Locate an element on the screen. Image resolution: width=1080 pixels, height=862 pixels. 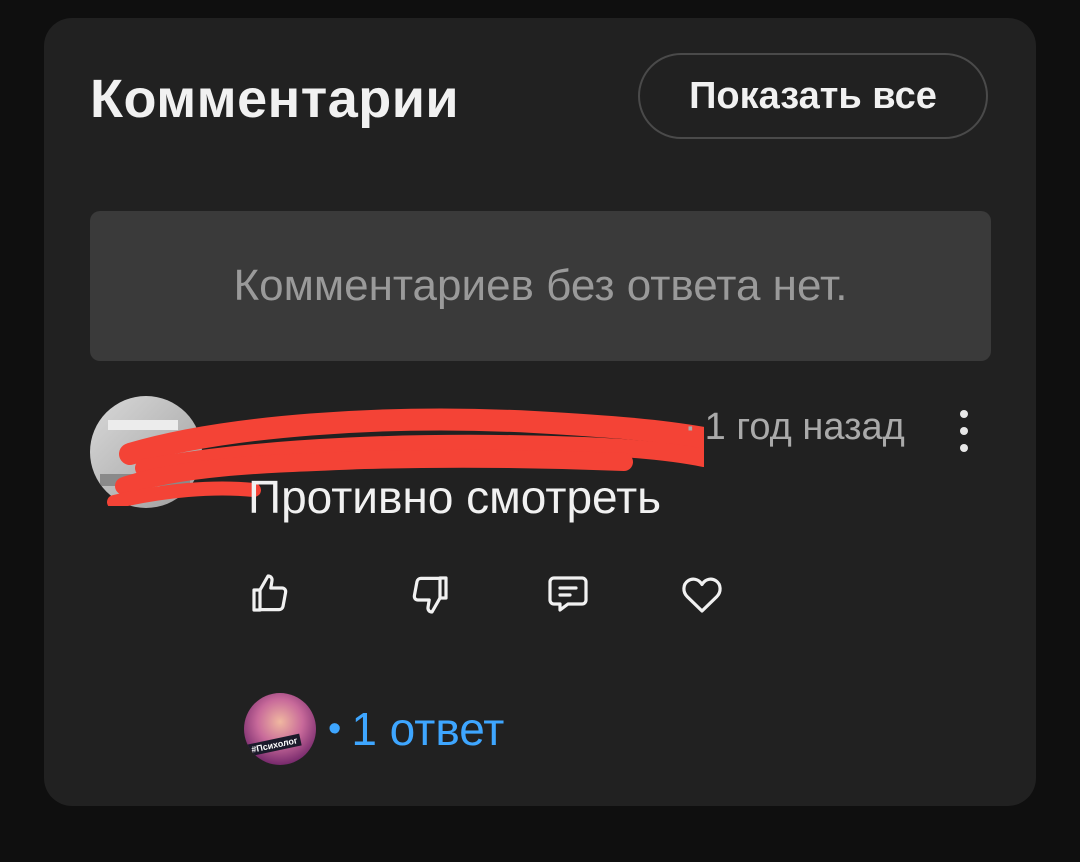
comment-text: Противно смотреть is located at coordinates (455, 497).